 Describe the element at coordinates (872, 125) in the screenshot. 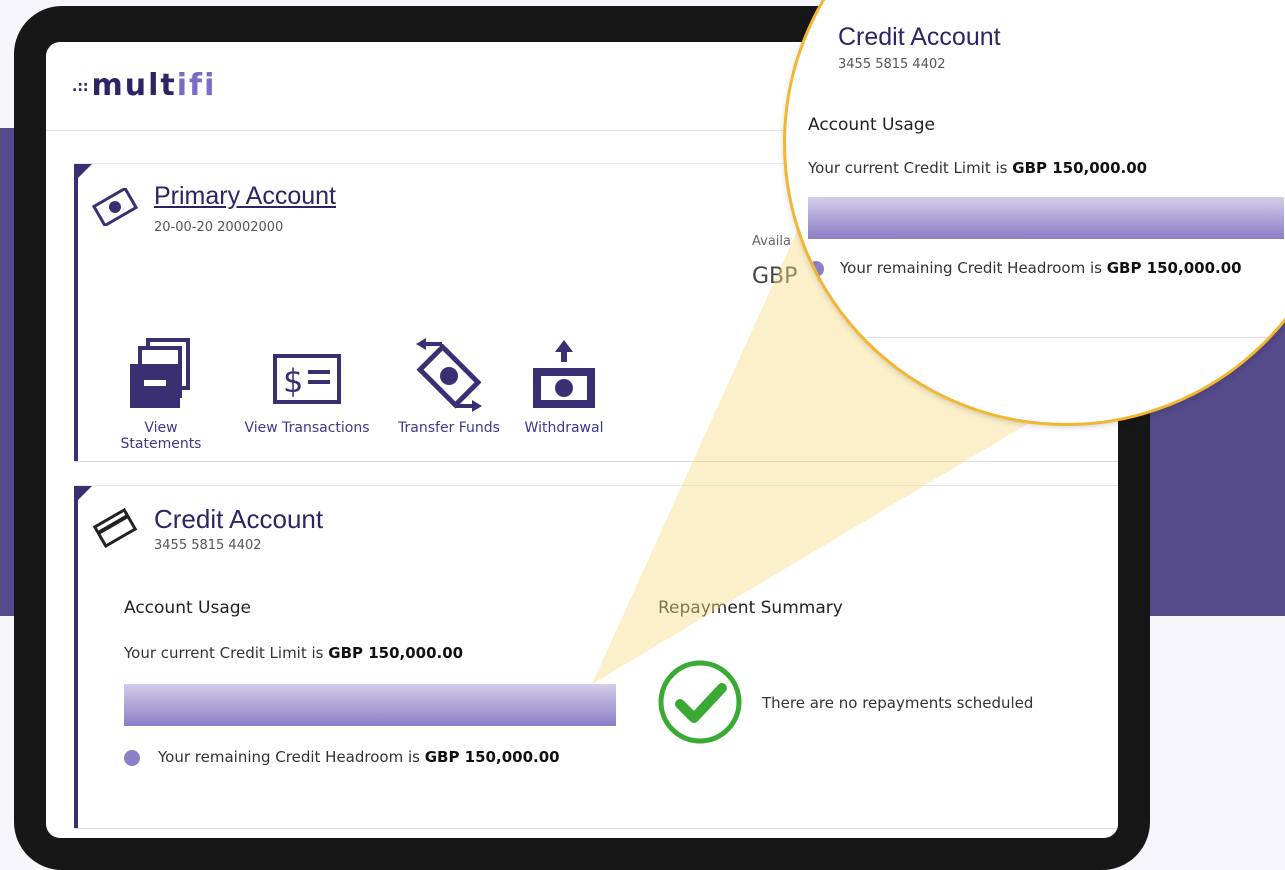

I see `magnifier-usage-heading: Account Usage` at that location.